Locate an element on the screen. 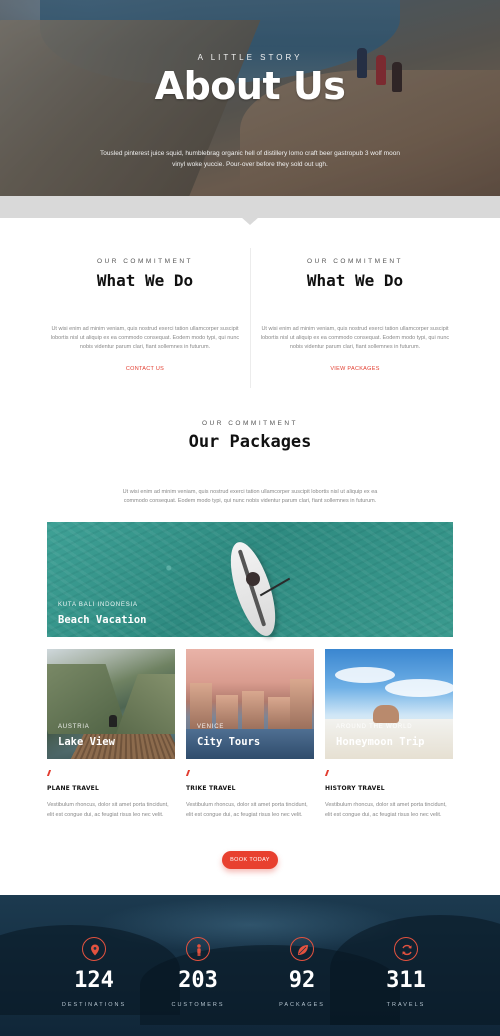 The height and width of the screenshot is (1036, 500). package-card-city: VENICE City Tours is located at coordinates (250, 704).